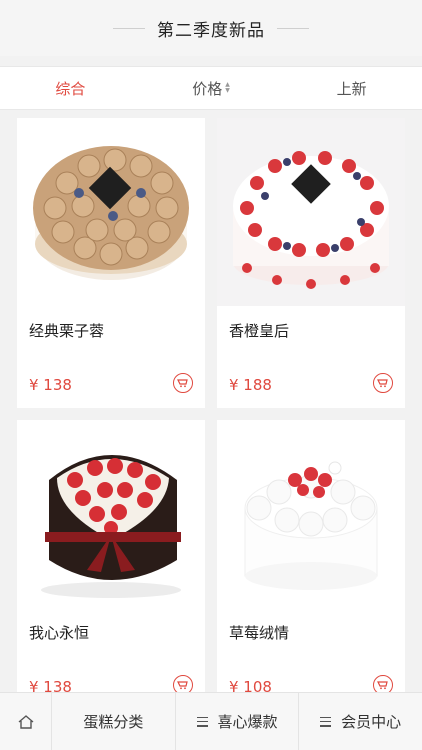 The height and width of the screenshot is (750, 422). I want to click on nav-label: 会员中心, so click(371, 722).